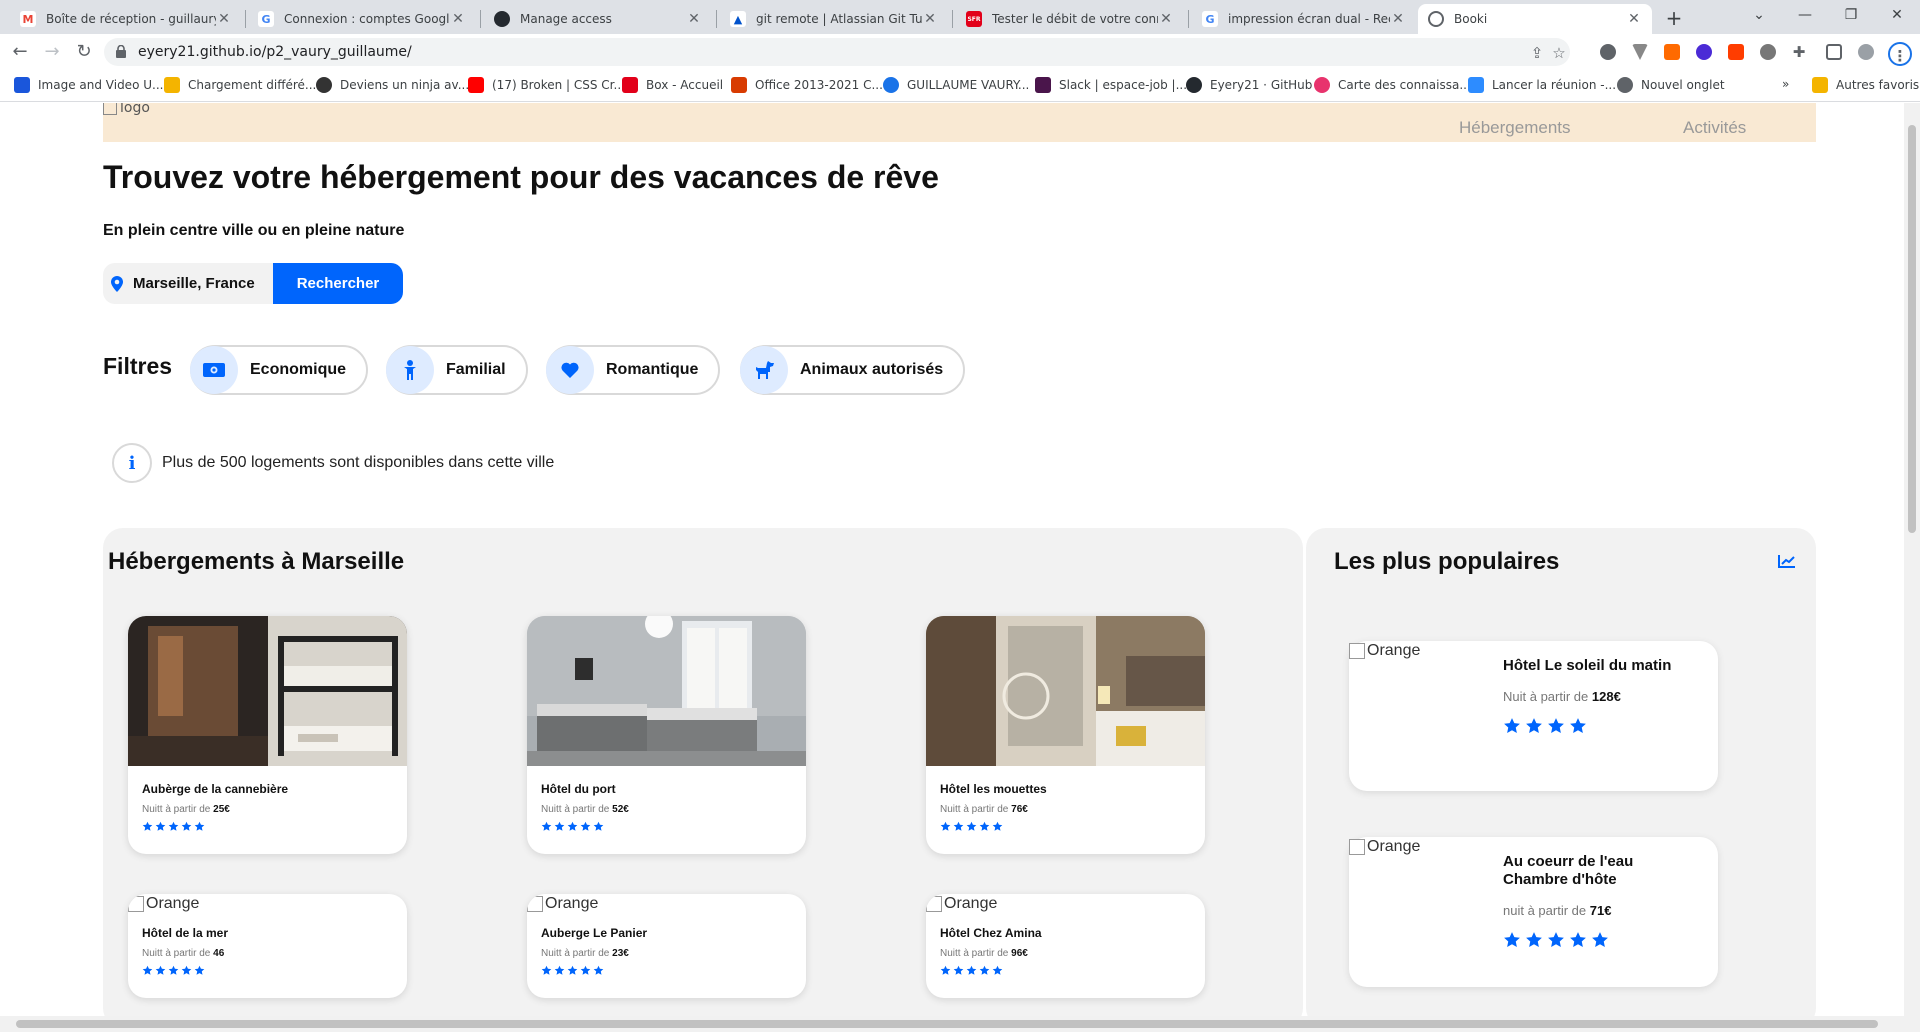 The width and height of the screenshot is (1920, 1032). Describe the element at coordinates (1865, 85) in the screenshot. I see `other-bookmarks-folder: Autres favoris` at that location.